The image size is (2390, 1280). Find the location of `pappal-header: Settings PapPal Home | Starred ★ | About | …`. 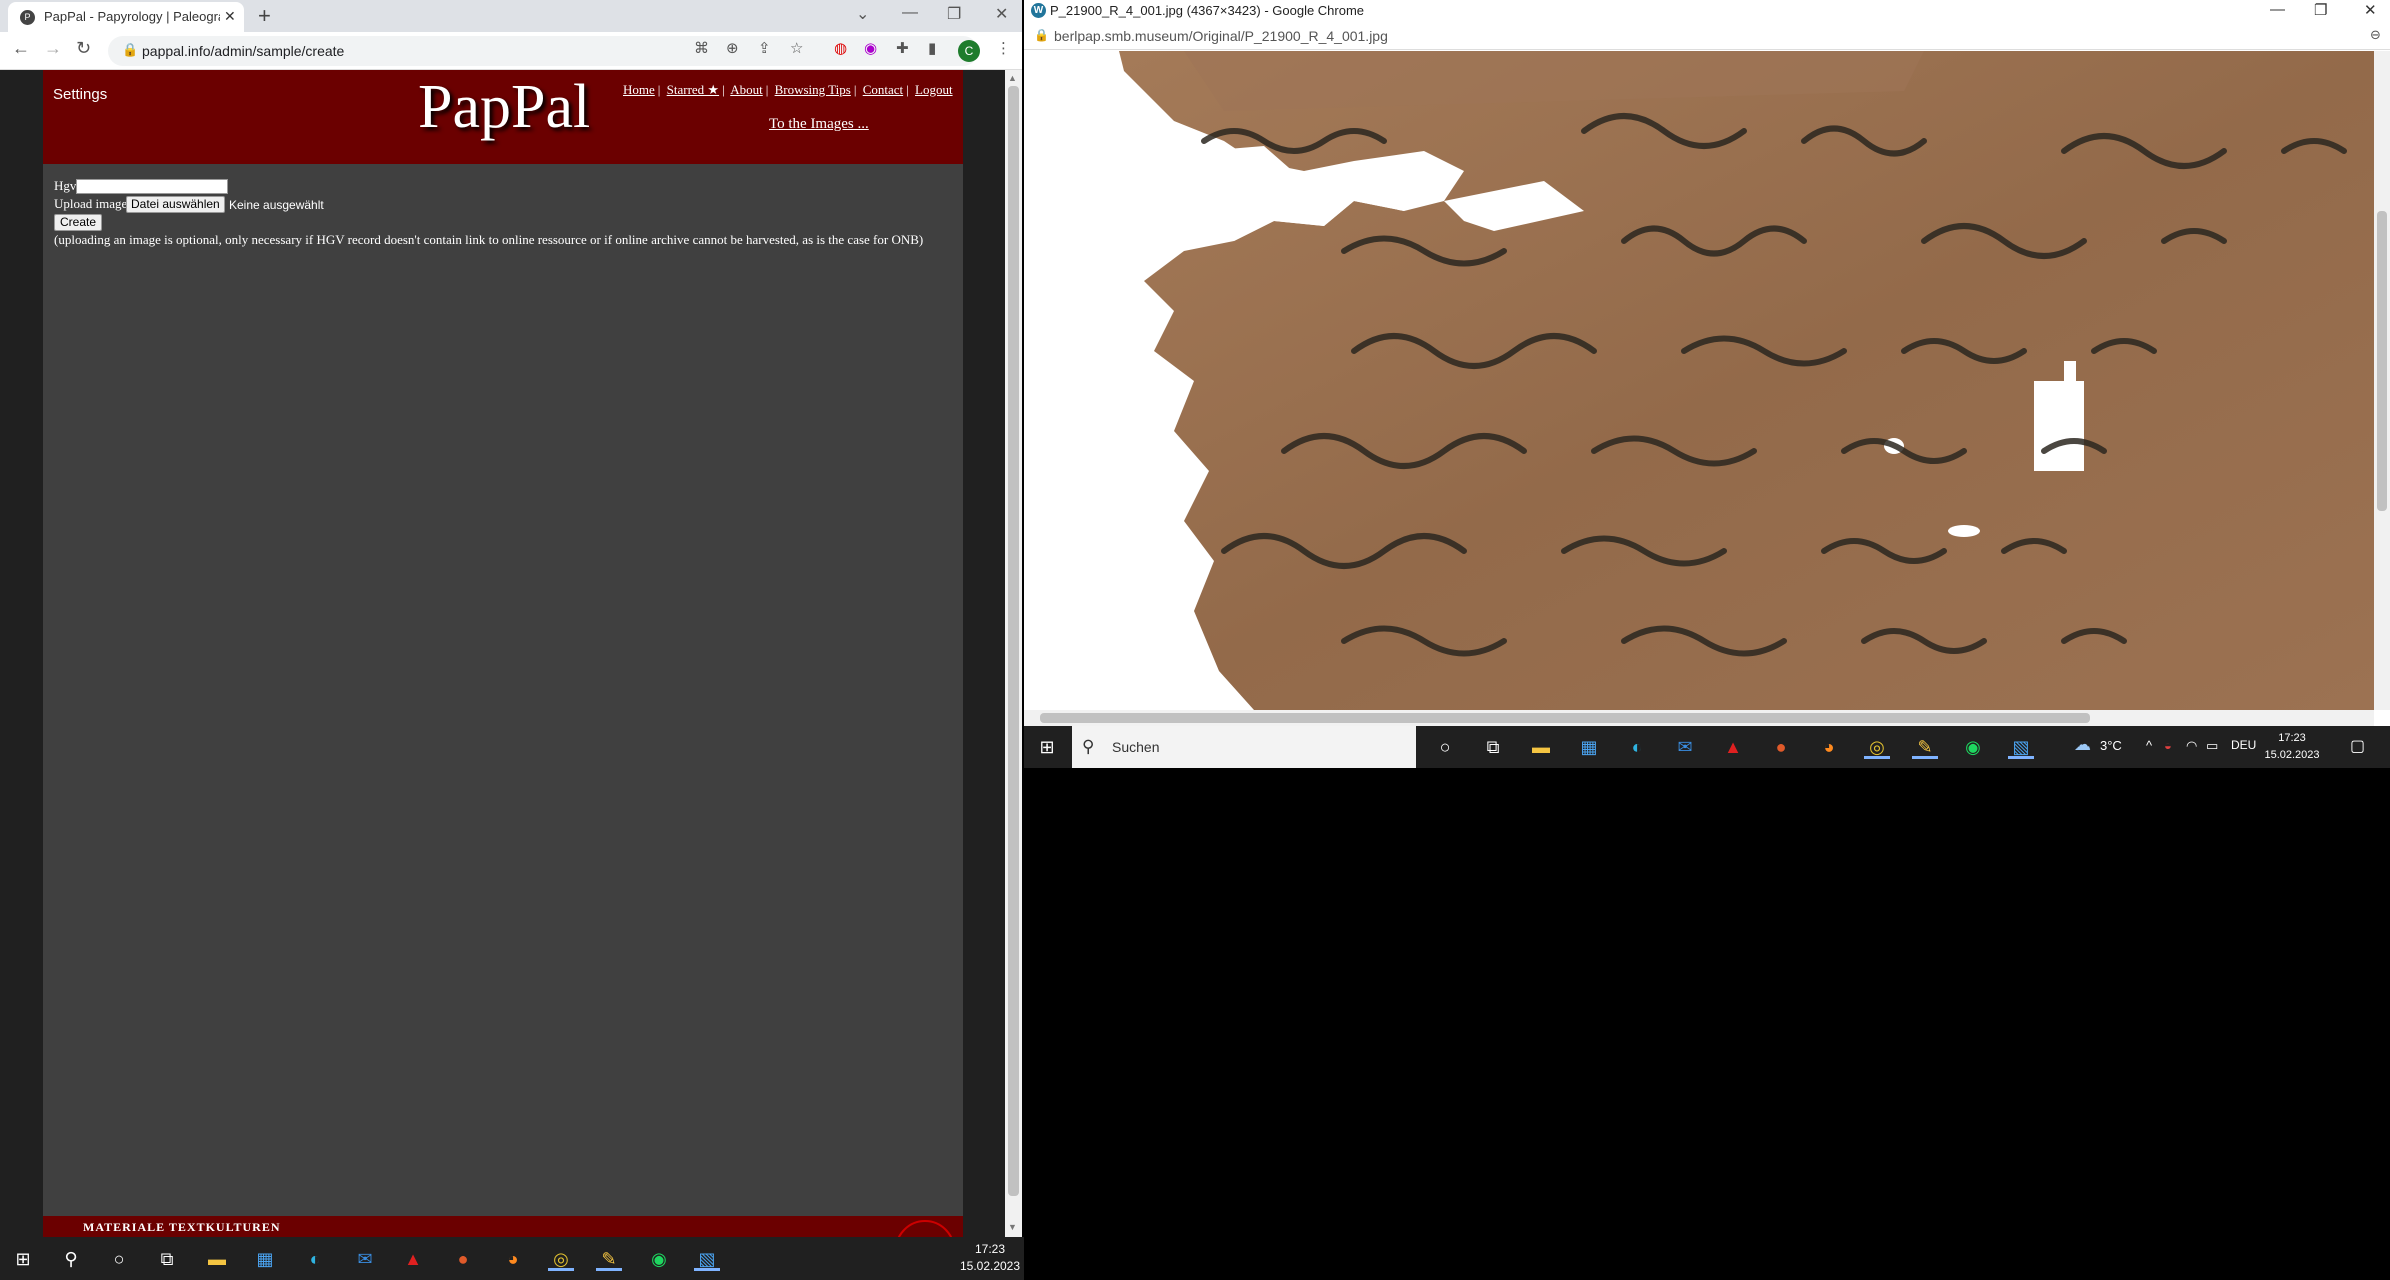

pappal-header: Settings PapPal Home | Starred ★ | About | … is located at coordinates (503, 117).